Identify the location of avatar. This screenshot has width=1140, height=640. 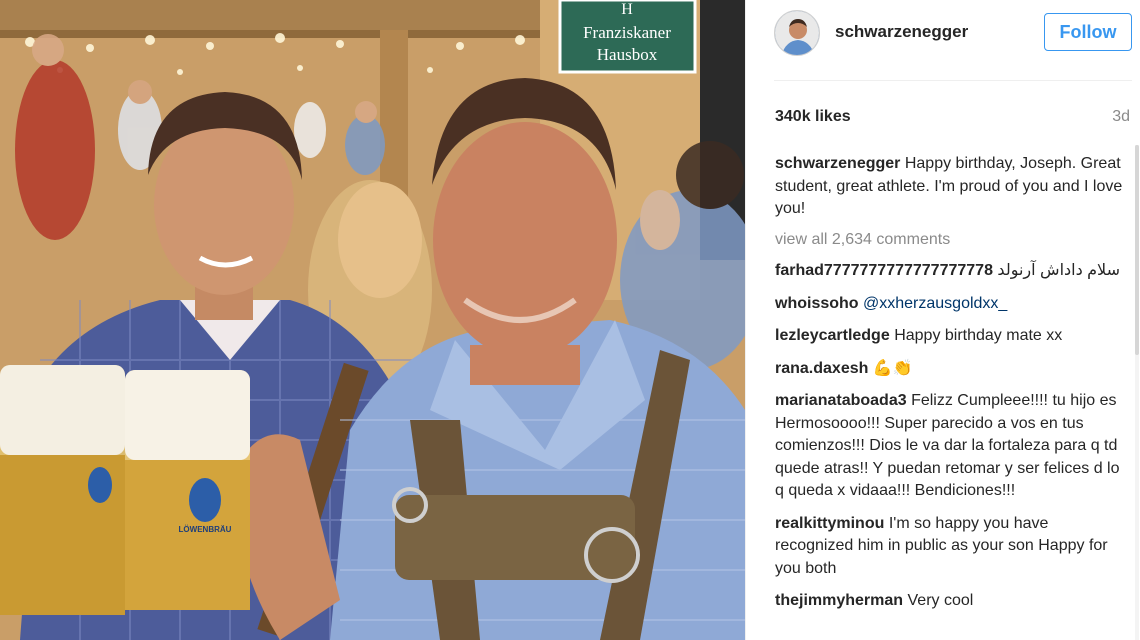
(797, 33).